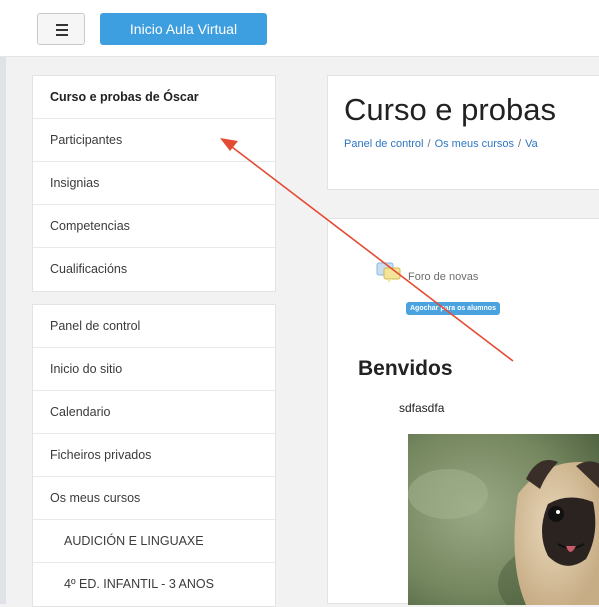 This screenshot has width=599, height=607. Describe the element at coordinates (61, 29) in the screenshot. I see `hamburger-menu-button` at that location.